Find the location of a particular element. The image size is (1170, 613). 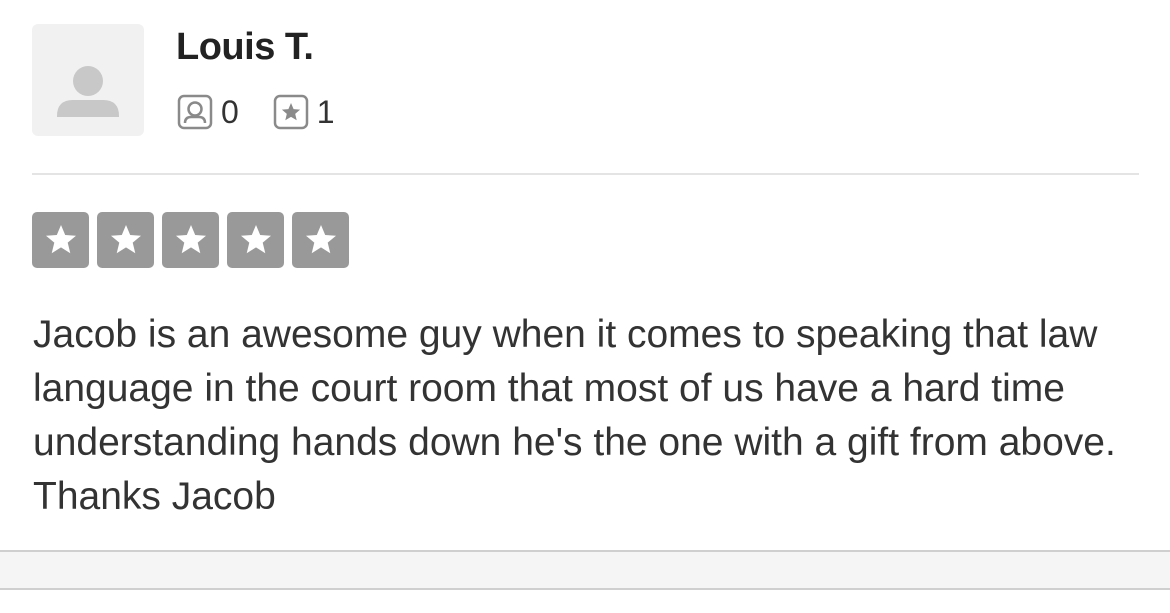

reviewer-avatar is located at coordinates (88, 80).